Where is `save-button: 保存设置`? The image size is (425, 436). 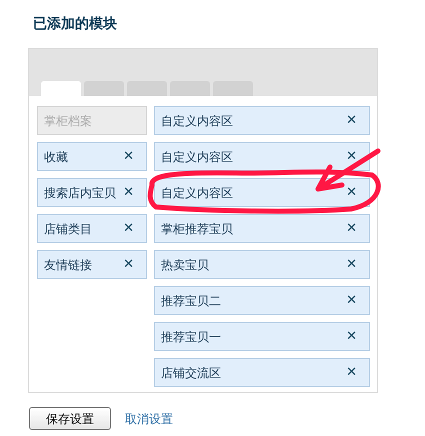
save-button: 保存设置 is located at coordinates (70, 418).